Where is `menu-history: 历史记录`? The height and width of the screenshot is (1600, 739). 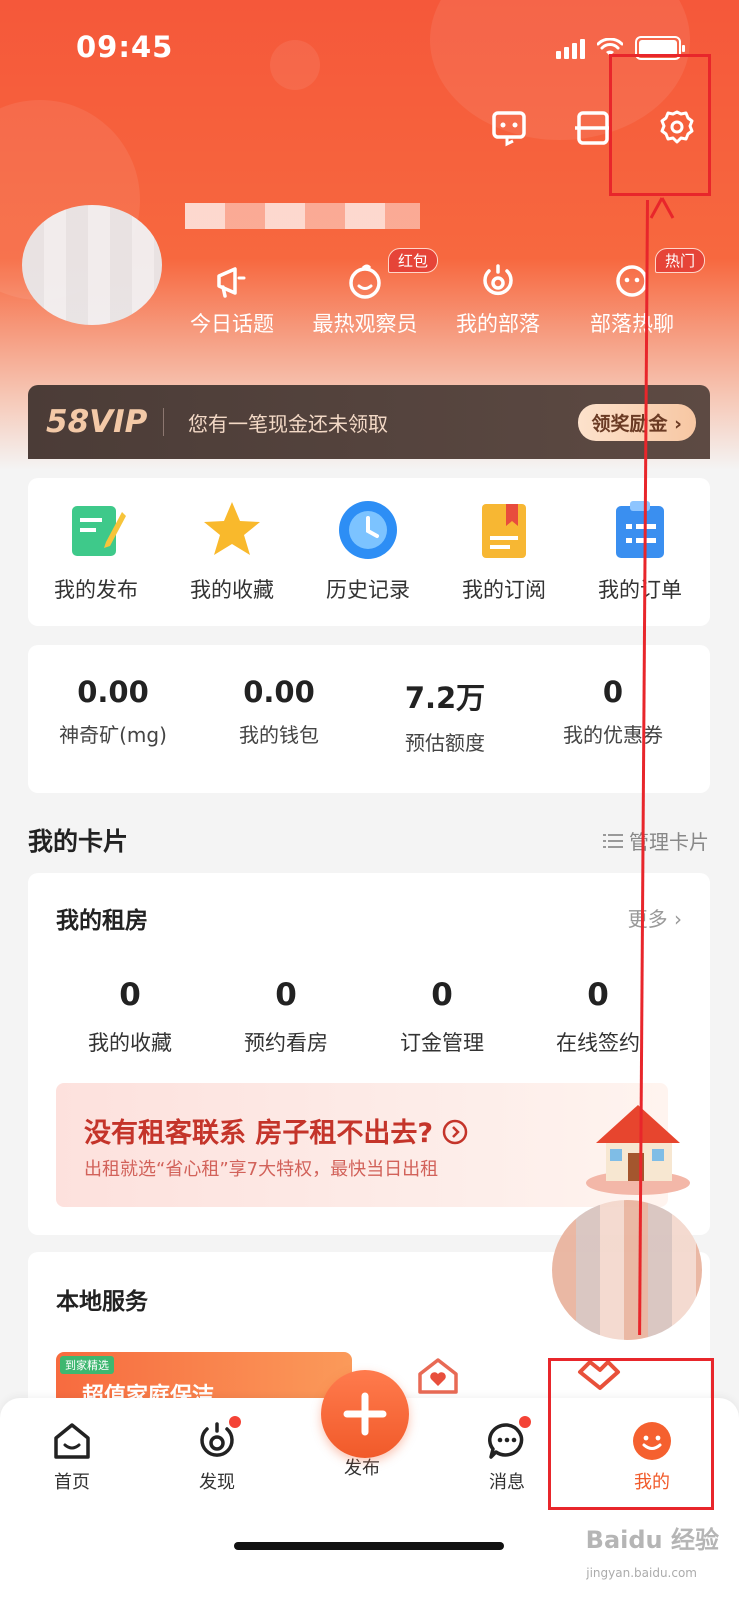 menu-history: 历史记录 is located at coordinates (368, 551).